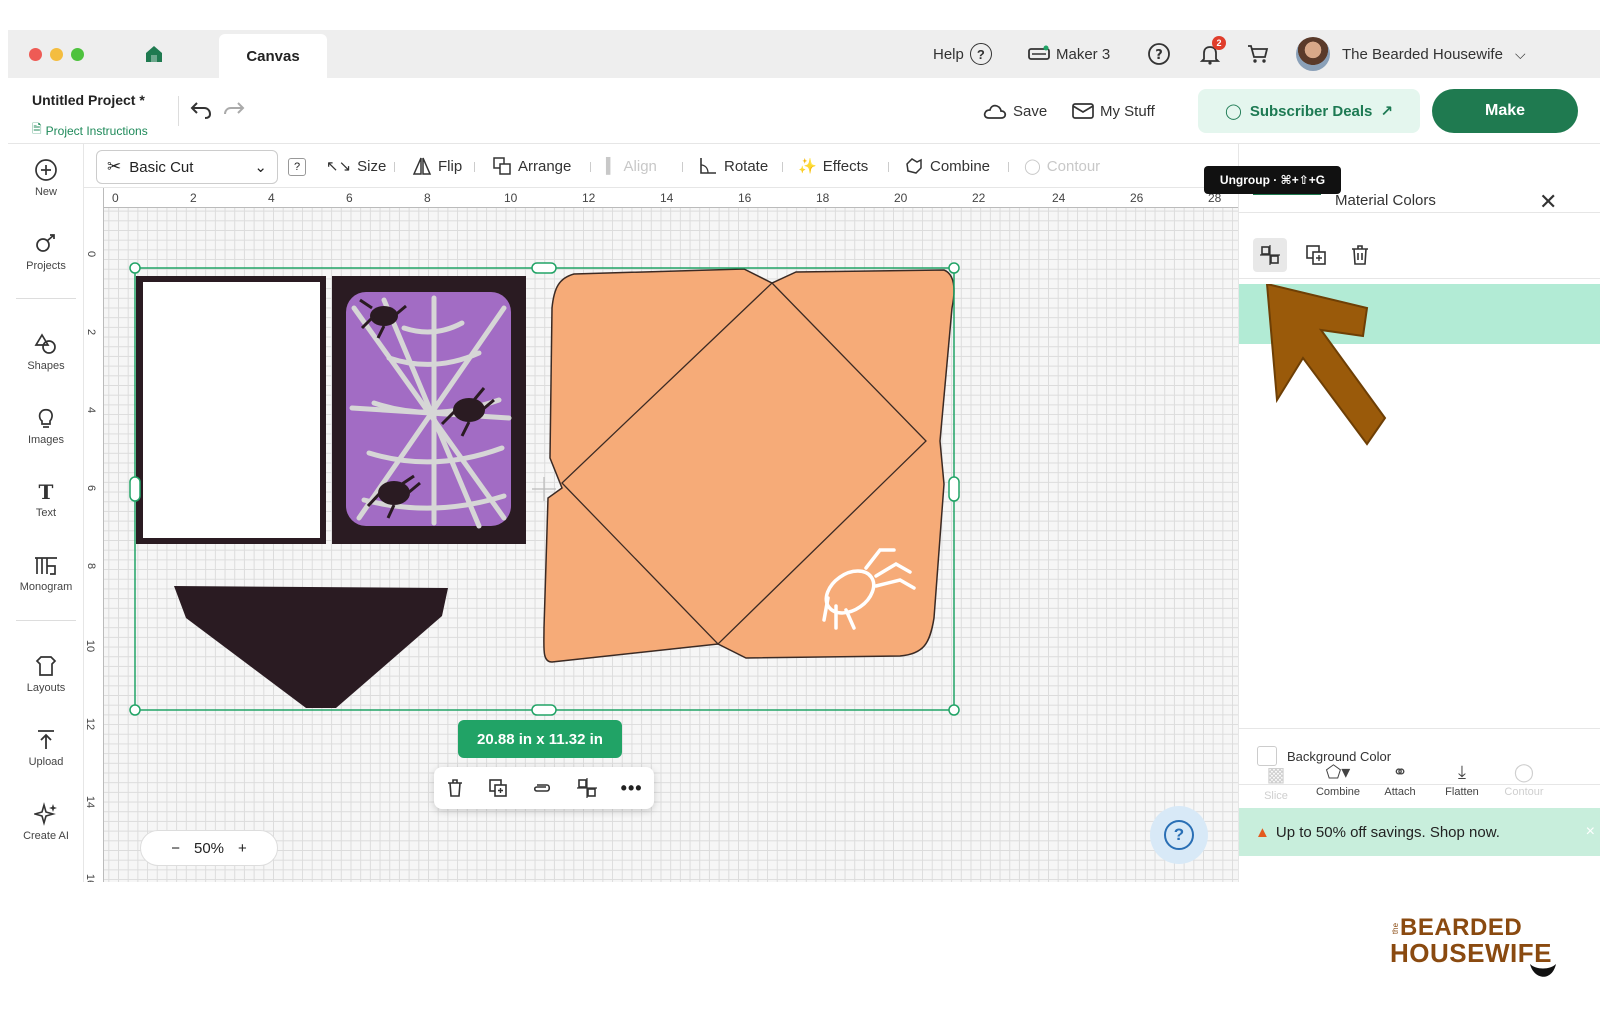  I want to click on panel-divider, so click(1419, 278).